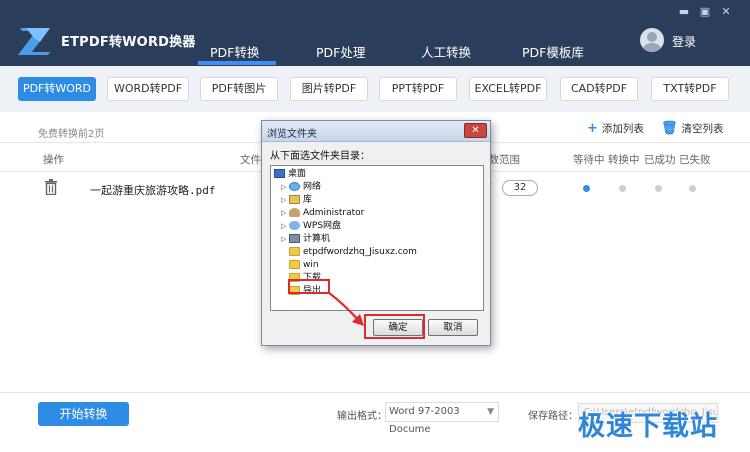 The width and height of the screenshot is (750, 452). What do you see at coordinates (128, 42) in the screenshot?
I see `app-title: ETPDF转WORD换器` at bounding box center [128, 42].